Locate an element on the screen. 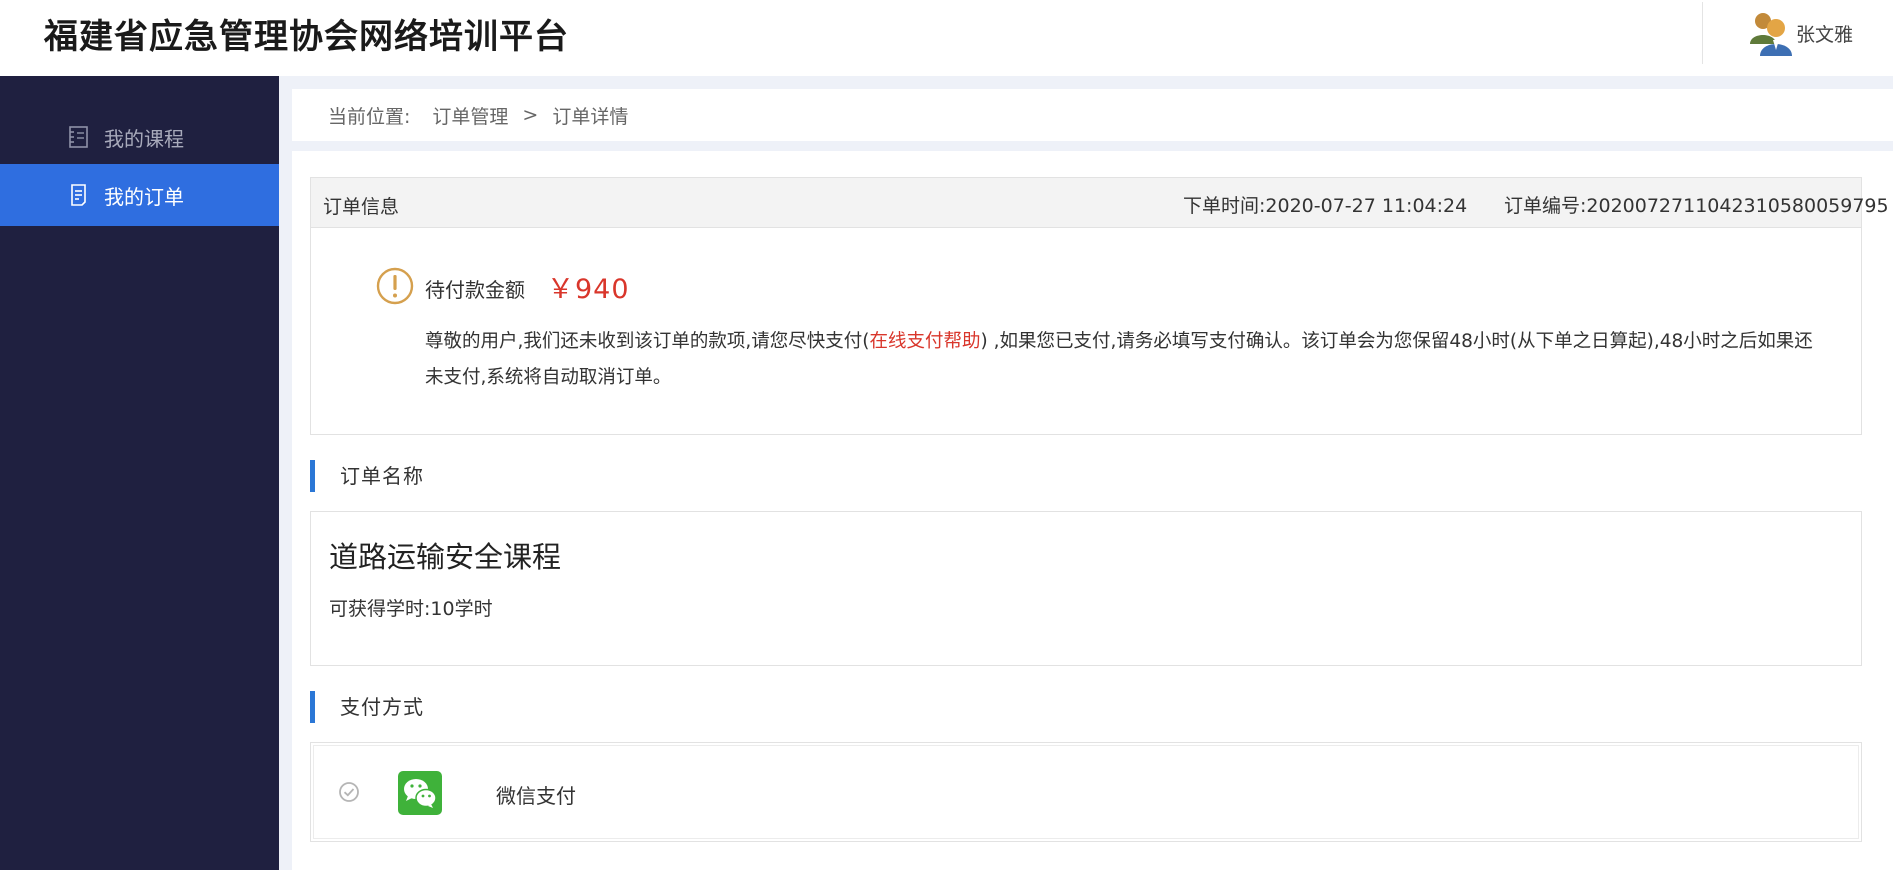 This screenshot has height=870, width=1893. site-title: 福建省应急管理协会网络培训平台 is located at coordinates (306, 37).